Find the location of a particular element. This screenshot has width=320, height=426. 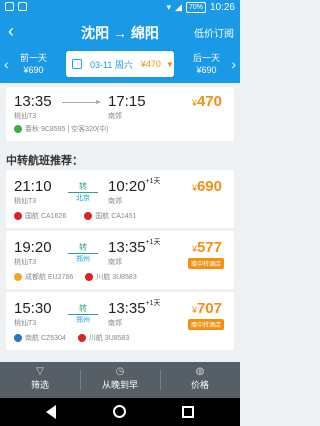

chevron-right-icon: › is located at coordinates (233, 64).